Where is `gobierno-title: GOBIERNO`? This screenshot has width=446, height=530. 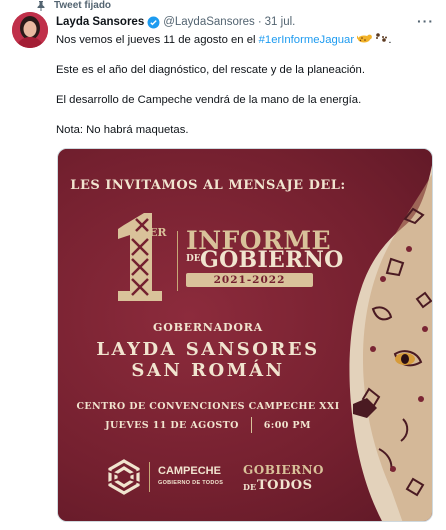
gobierno-title: GOBIERNO is located at coordinates (272, 260).